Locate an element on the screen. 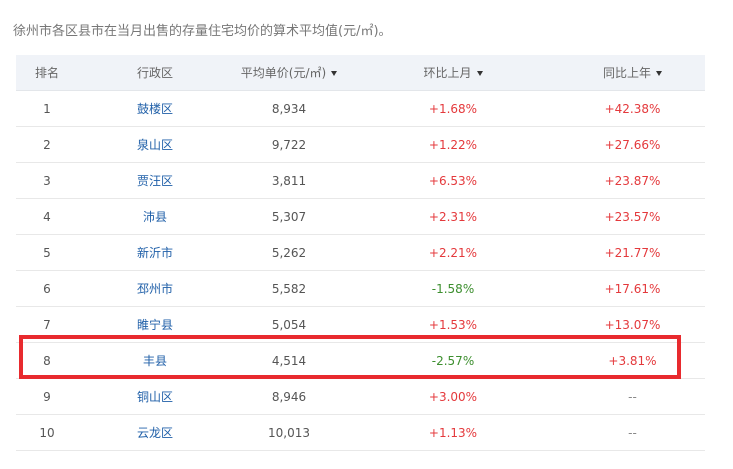 The height and width of the screenshot is (469, 733). district-link: 睢宁县 is located at coordinates (155, 324).